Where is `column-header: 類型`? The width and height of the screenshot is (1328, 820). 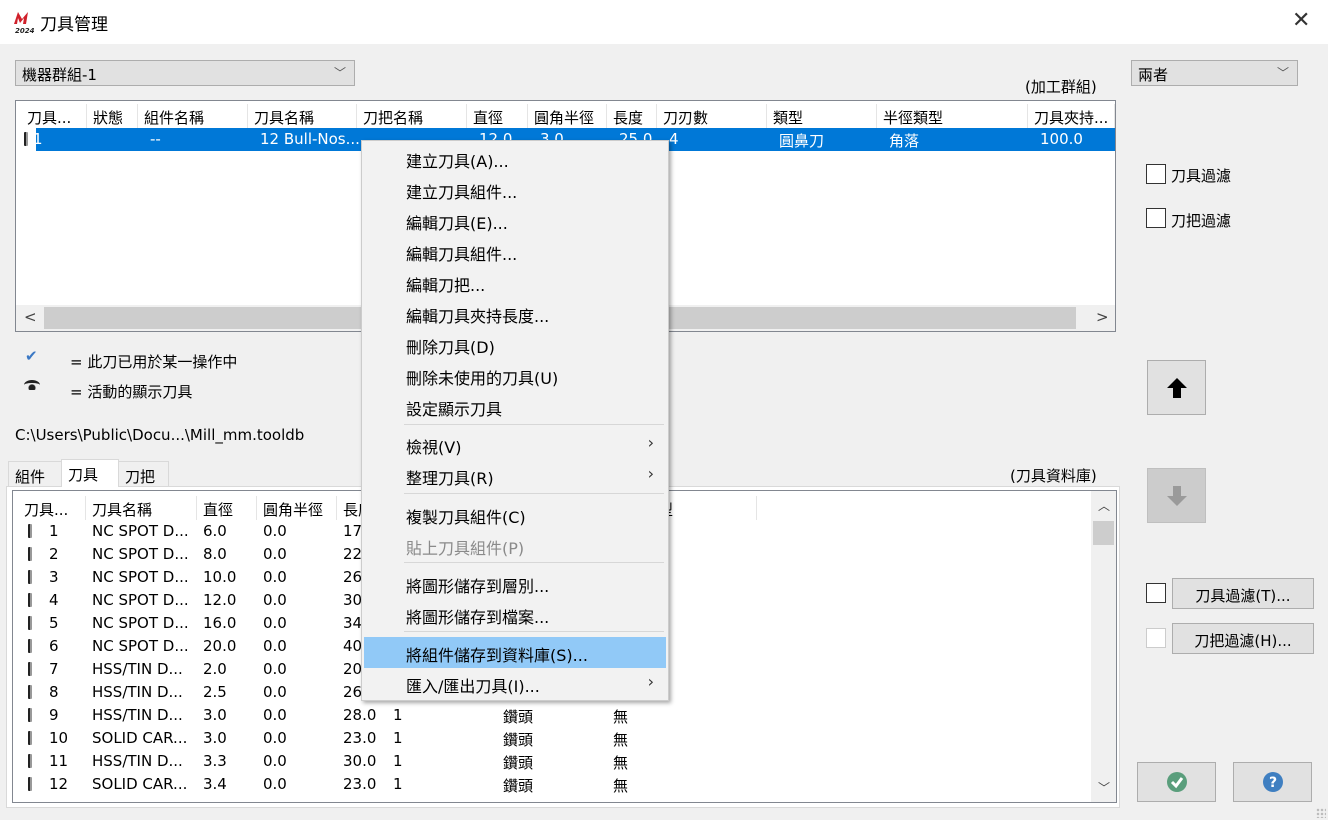
column-header: 類型 is located at coordinates (822, 116).